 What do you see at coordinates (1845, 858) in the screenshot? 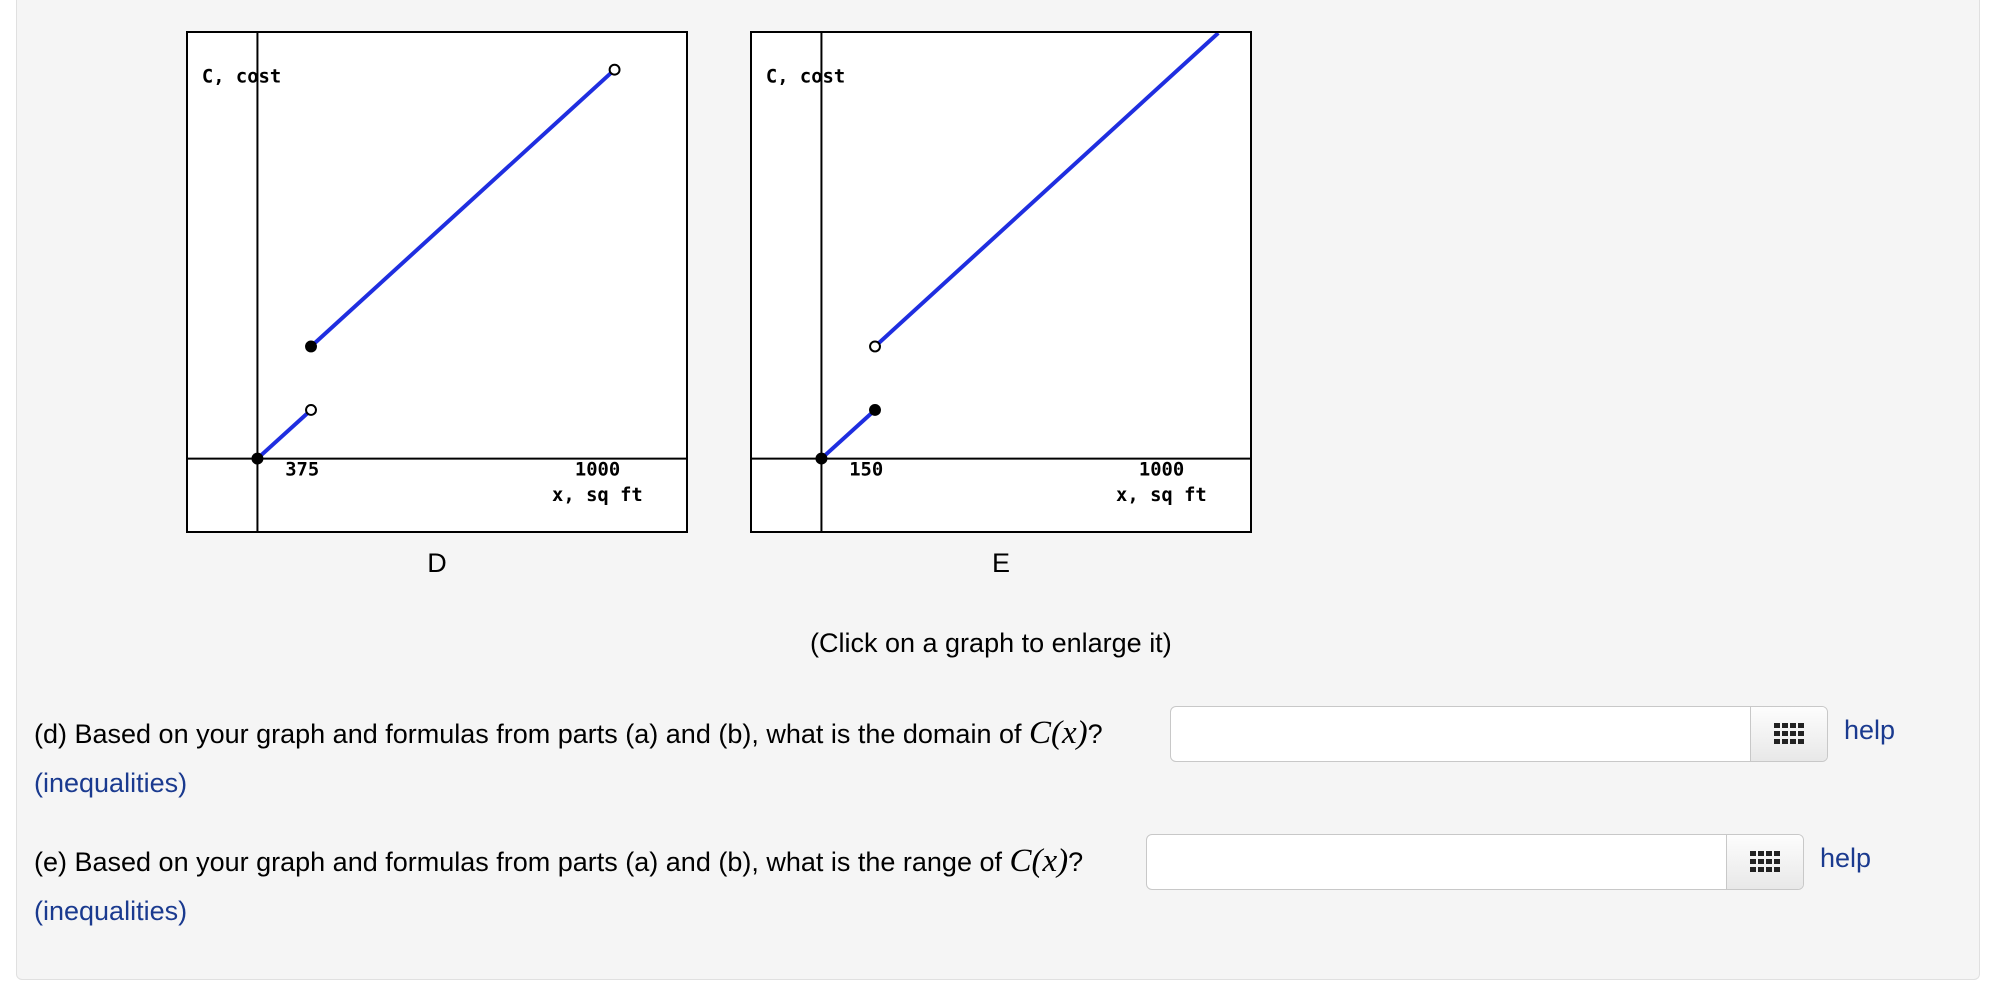
I see `help-link-e: help` at bounding box center [1845, 858].